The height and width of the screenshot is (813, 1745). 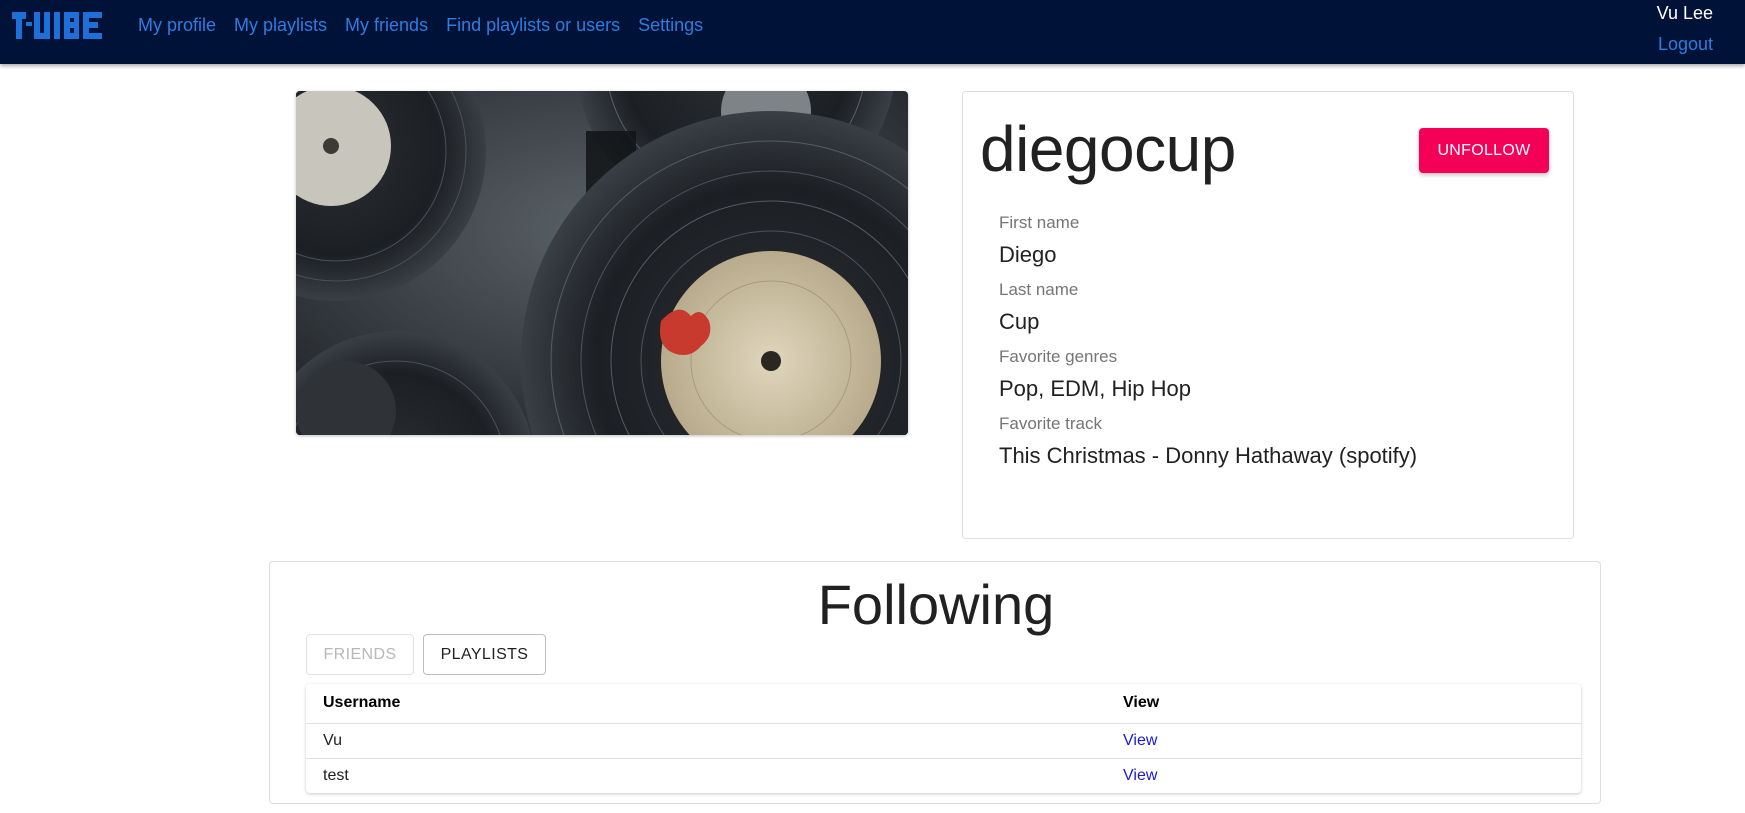 I want to click on table-header-row: Username View, so click(x=943, y=704).